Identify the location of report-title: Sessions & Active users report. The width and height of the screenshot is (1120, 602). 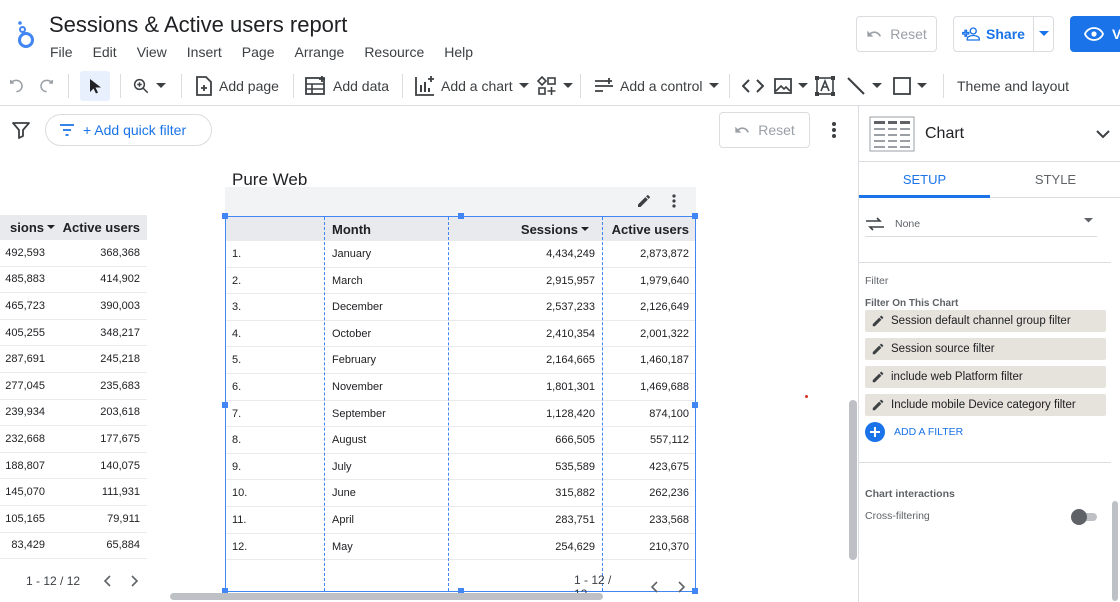
(198, 25).